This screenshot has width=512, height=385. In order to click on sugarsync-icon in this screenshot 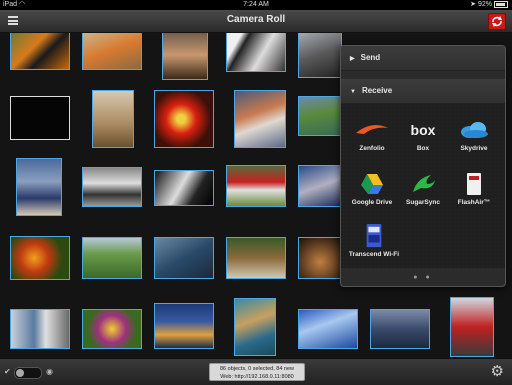, I will do `click(424, 183)`.